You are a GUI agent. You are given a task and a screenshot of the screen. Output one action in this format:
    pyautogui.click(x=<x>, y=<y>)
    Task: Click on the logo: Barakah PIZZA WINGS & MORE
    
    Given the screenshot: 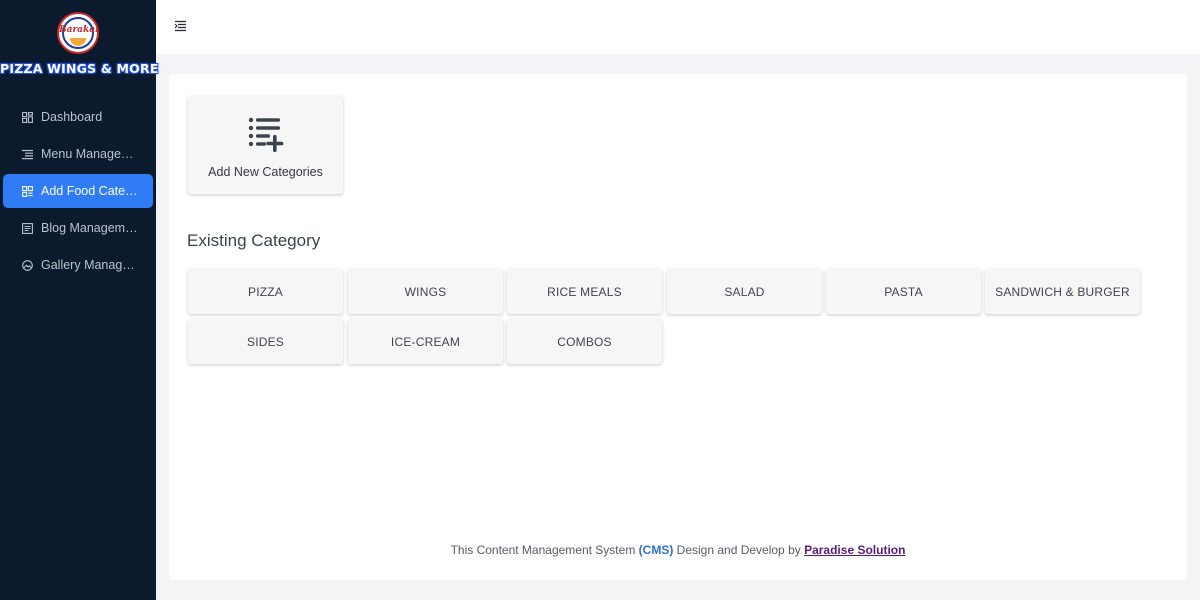 What is the action you would take?
    pyautogui.click(x=79, y=45)
    